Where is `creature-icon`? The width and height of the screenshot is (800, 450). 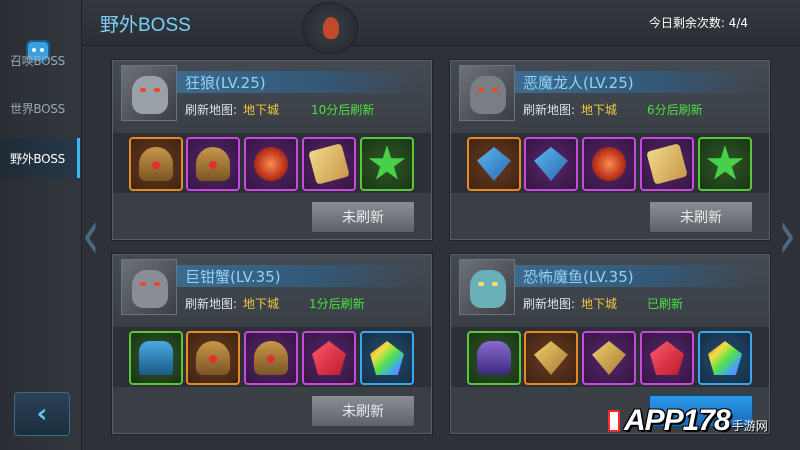 creature-icon is located at coordinates (494, 358).